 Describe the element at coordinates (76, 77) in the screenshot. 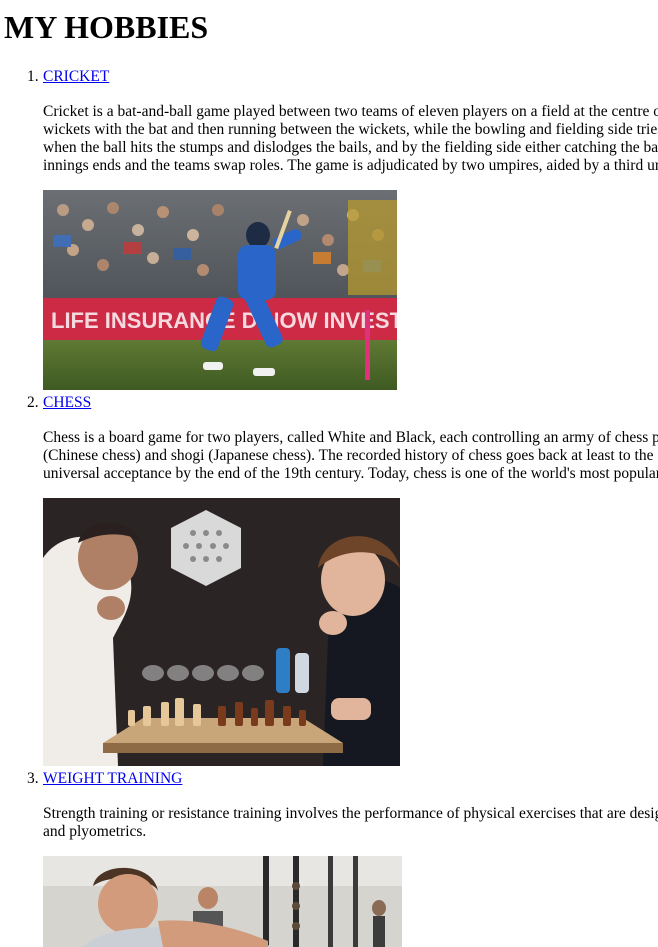

I see `cricket-link: CRICKET` at that location.